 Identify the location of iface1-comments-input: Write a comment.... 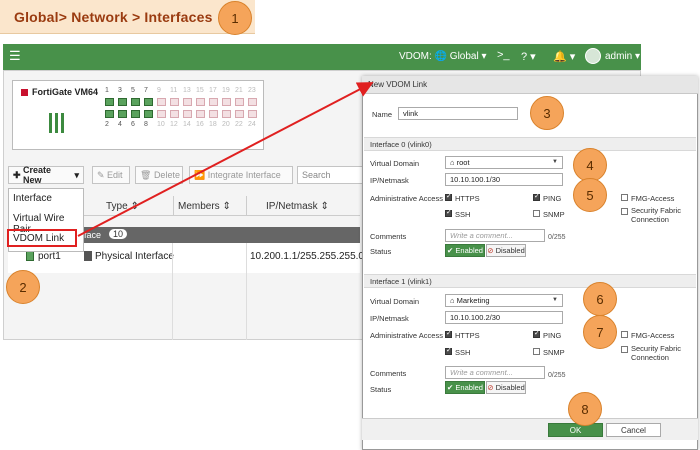
(495, 372).